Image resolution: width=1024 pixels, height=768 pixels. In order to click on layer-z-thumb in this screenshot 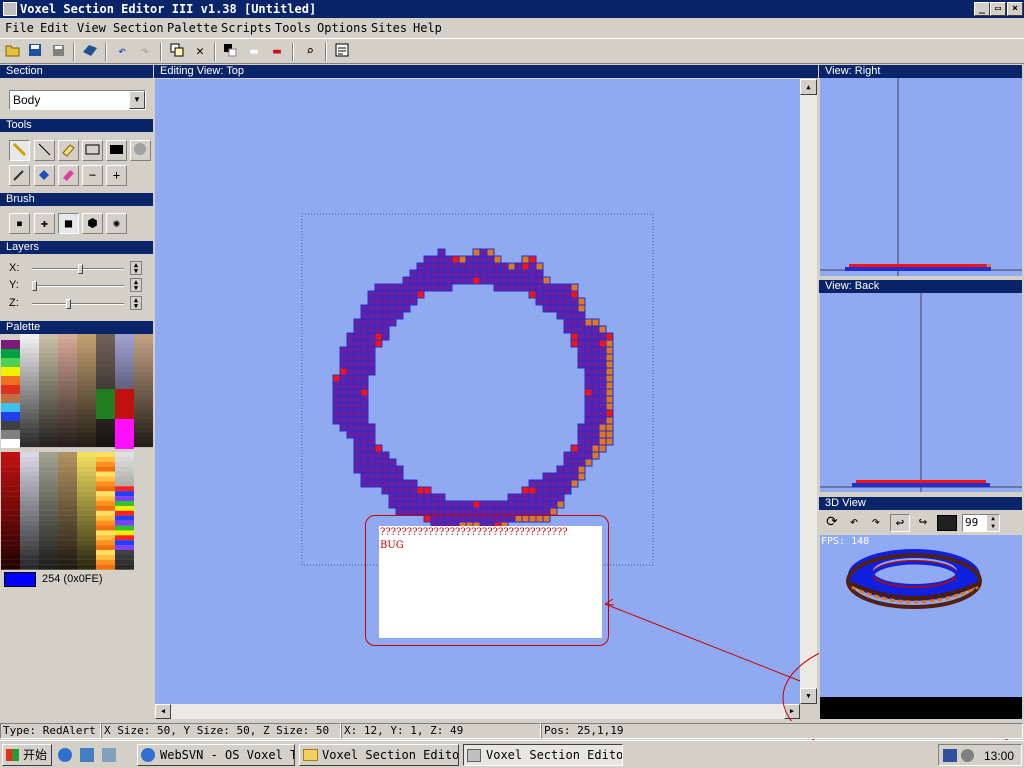, I will do `click(68, 304)`.